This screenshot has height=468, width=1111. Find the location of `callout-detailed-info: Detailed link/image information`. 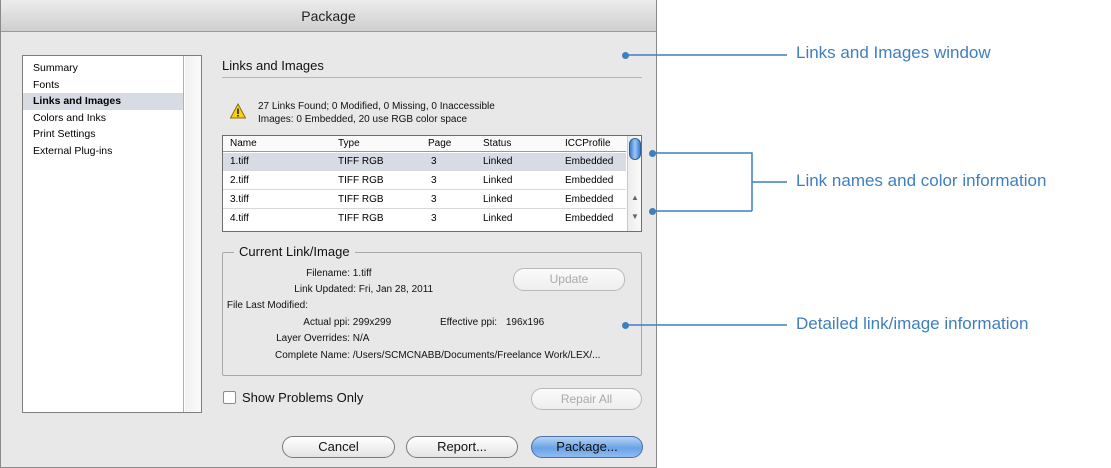

callout-detailed-info: Detailed link/image information is located at coordinates (912, 323).